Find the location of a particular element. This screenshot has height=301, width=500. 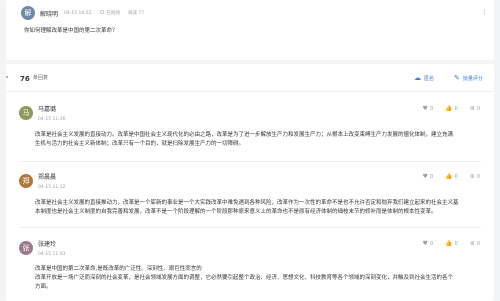

check-circle-icon: ⊙ is located at coordinates (102, 12).